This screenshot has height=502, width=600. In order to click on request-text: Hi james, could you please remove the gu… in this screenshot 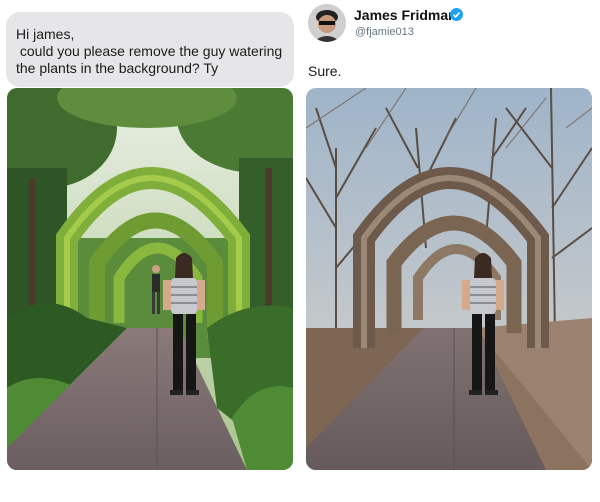, I will do `click(149, 51)`.